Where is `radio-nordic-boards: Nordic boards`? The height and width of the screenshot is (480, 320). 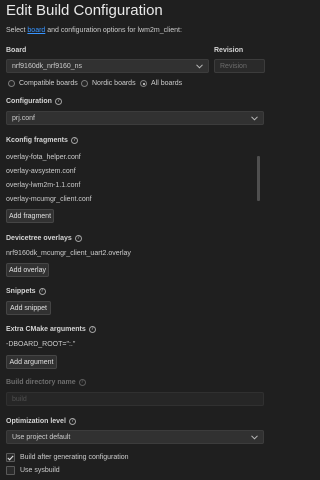 radio-nordic-boards: Nordic boards is located at coordinates (108, 83).